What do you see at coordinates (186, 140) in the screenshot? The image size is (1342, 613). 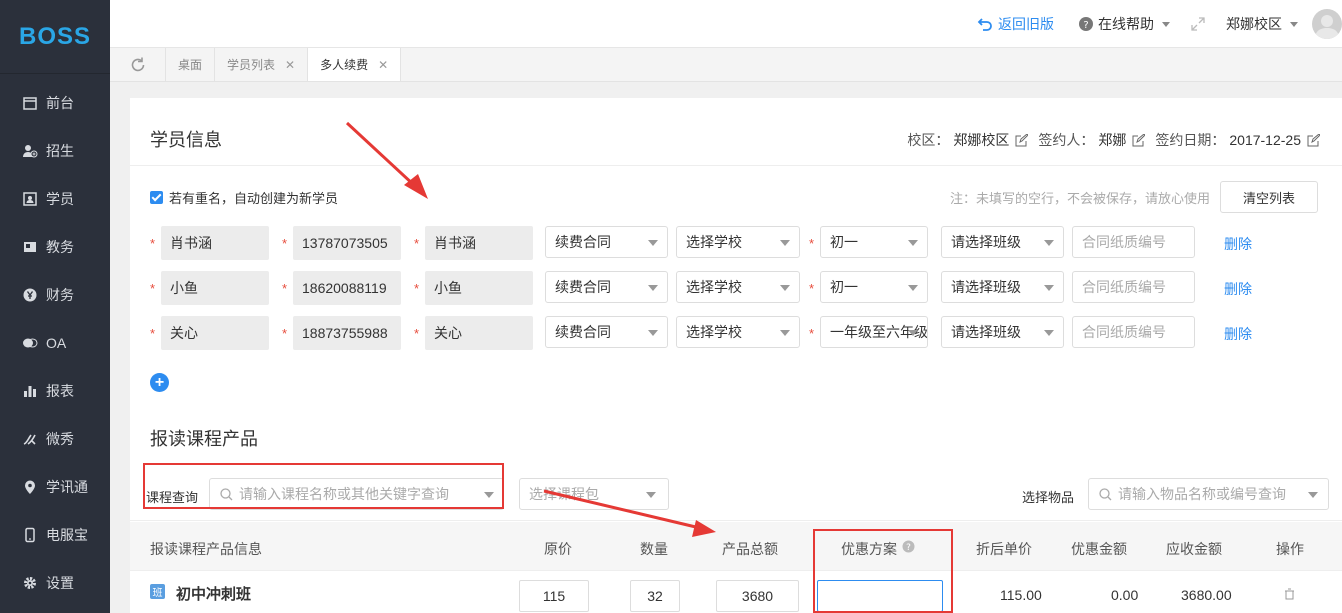 I see `section-title-student: 学员信息` at bounding box center [186, 140].